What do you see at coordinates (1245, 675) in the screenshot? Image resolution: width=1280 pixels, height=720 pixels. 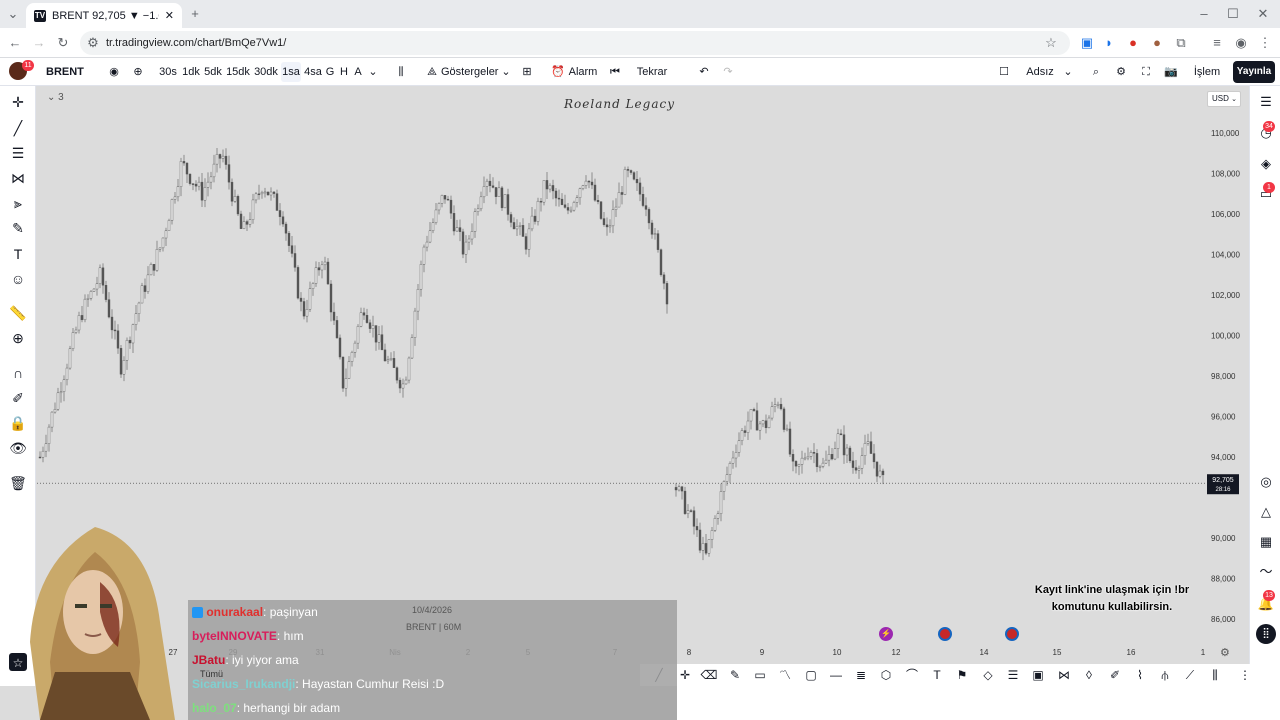 I see `fav-more-icon: ⋮` at bounding box center [1245, 675].